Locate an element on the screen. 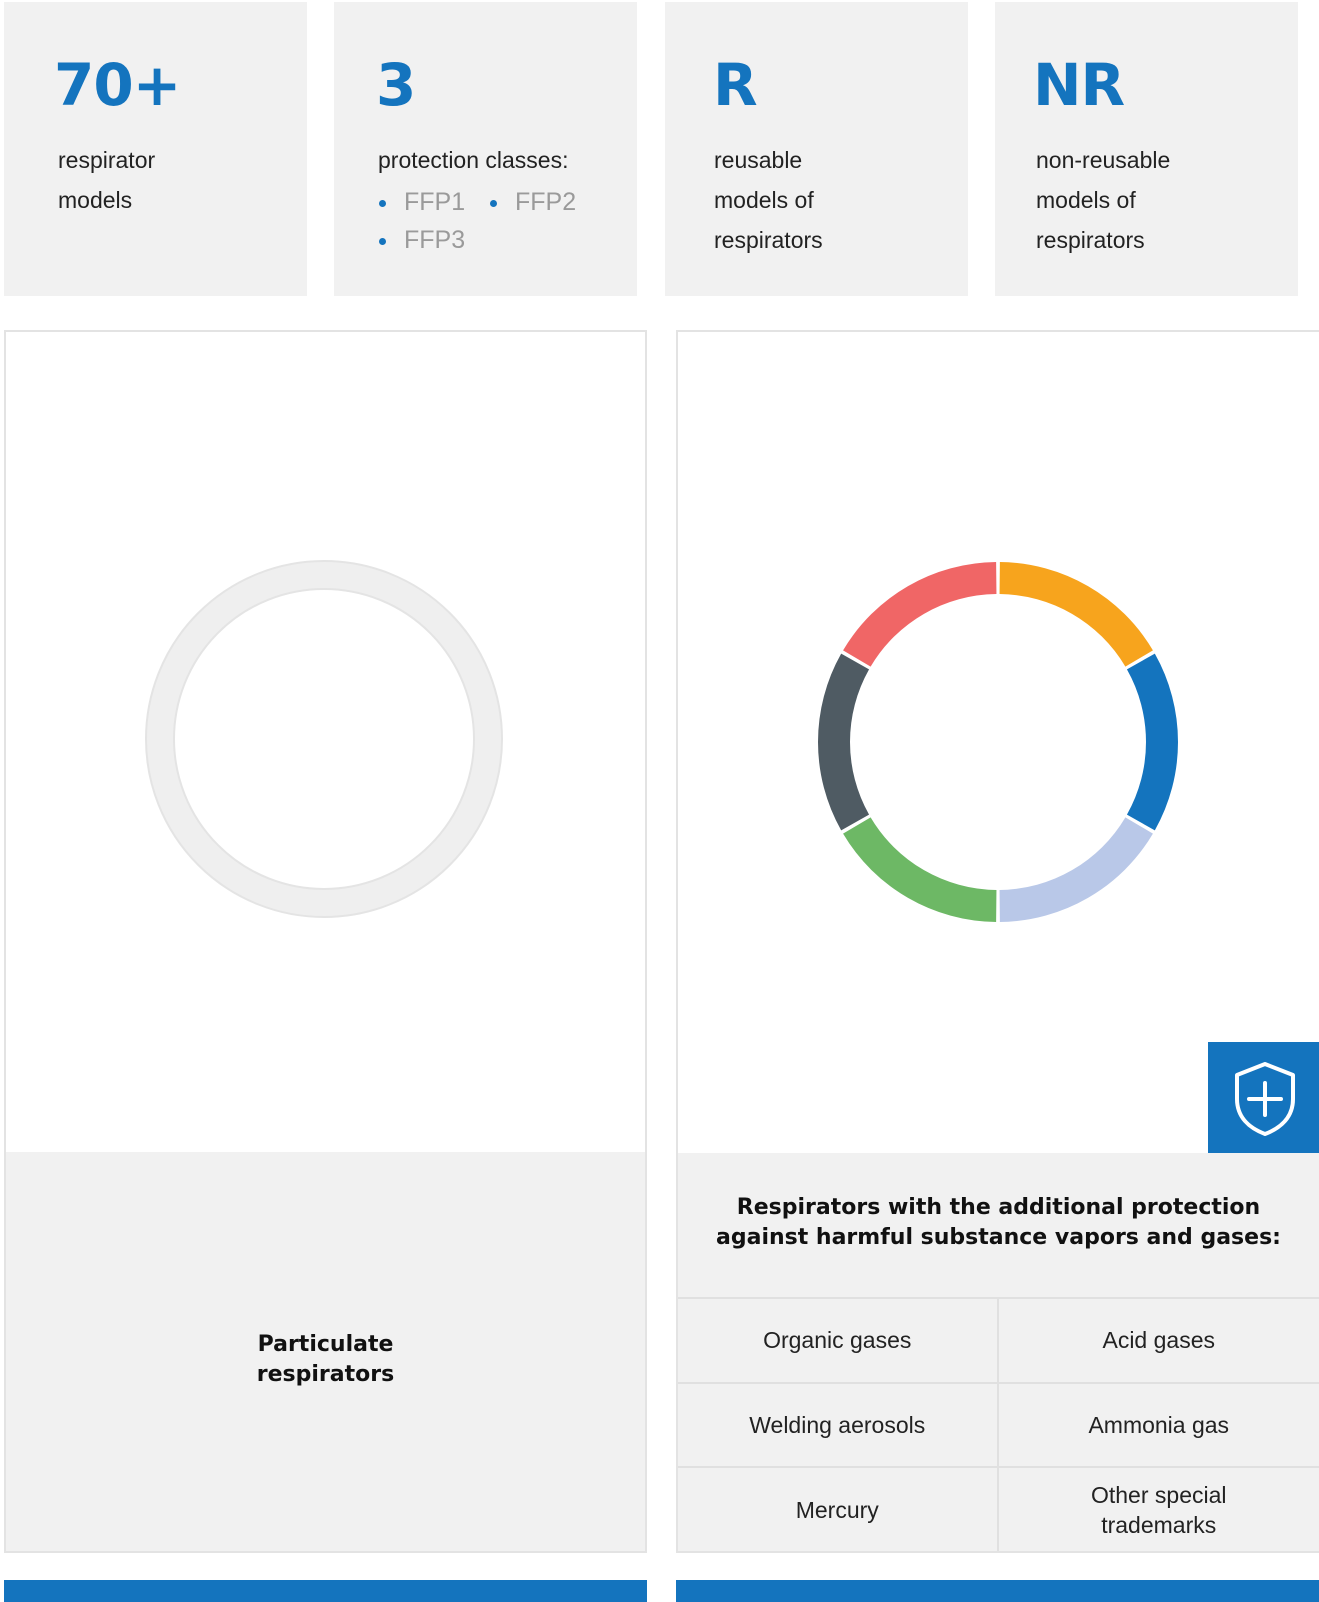 Image resolution: width=1319 pixels, height=1602 pixels. gas-item-line: trademarks is located at coordinates (1159, 1524).